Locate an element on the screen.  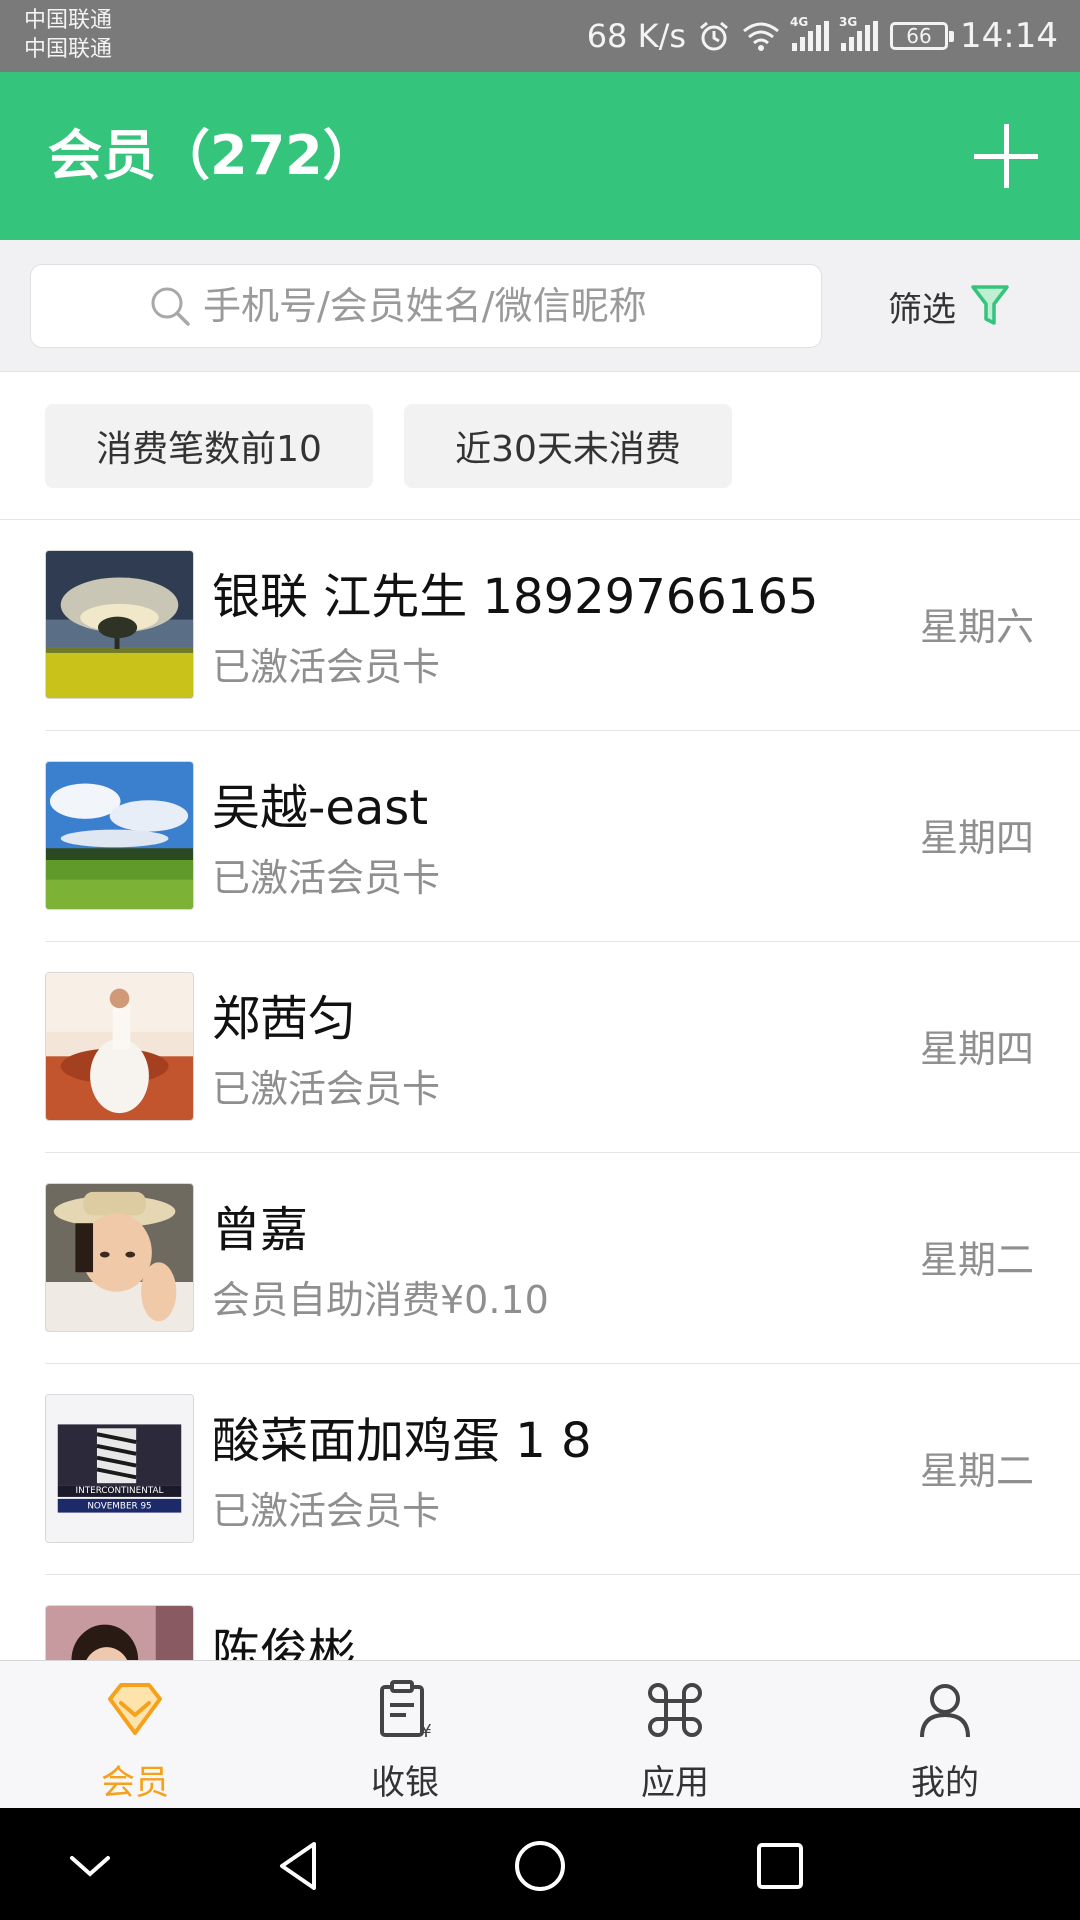
system-nav-bar is located at coordinates (540, 1864).